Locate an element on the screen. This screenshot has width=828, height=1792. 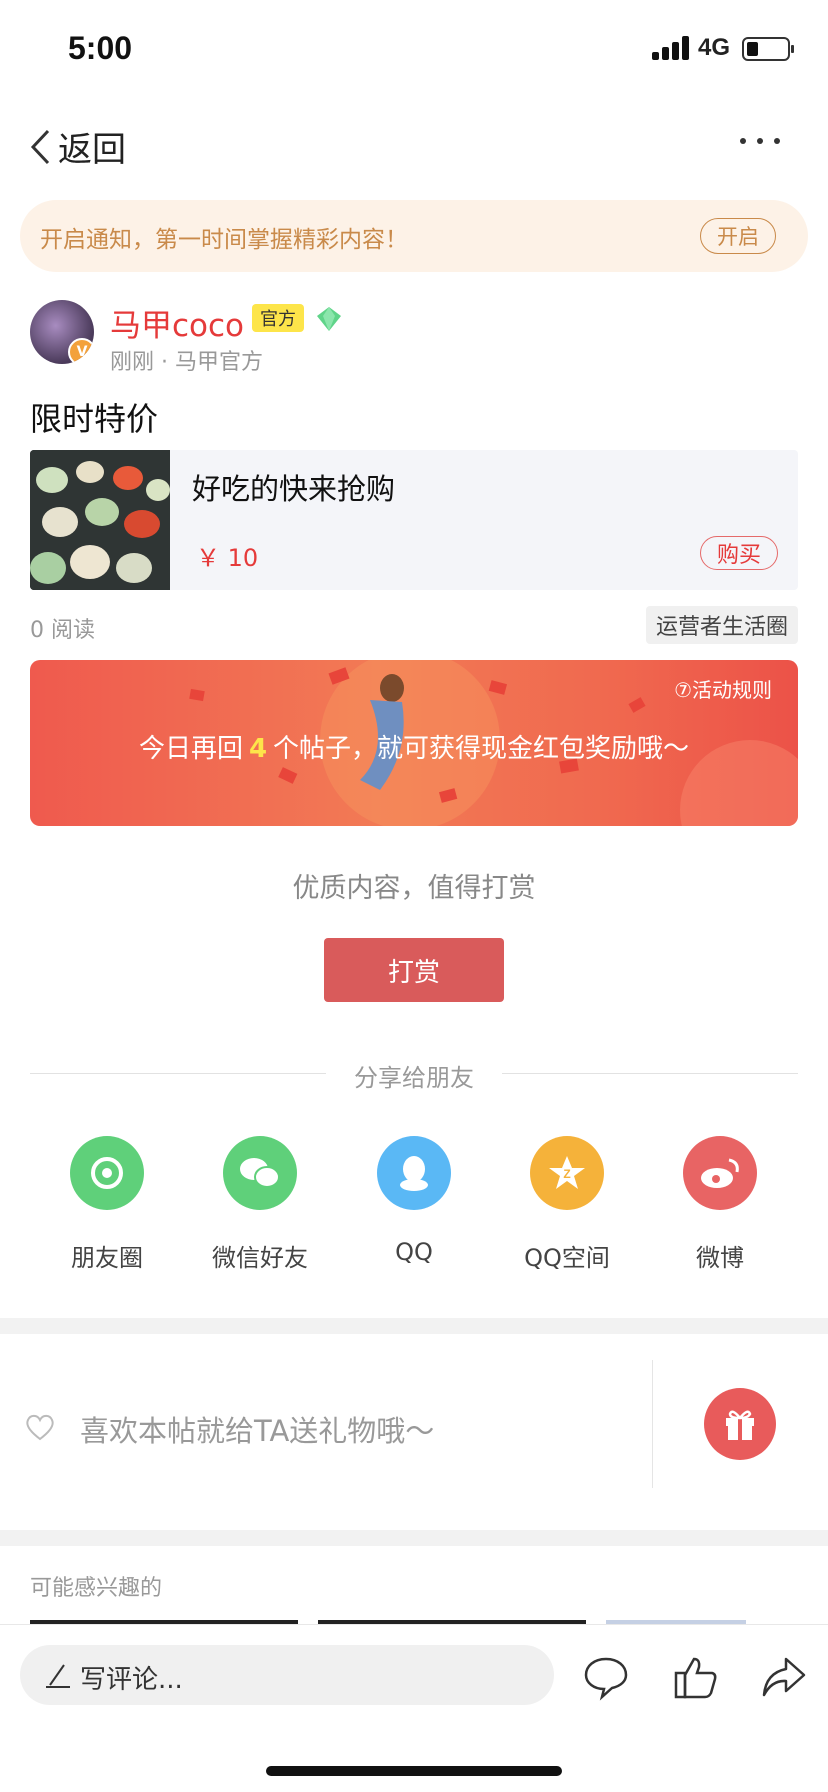
send-gift-button is located at coordinates (740, 1424).